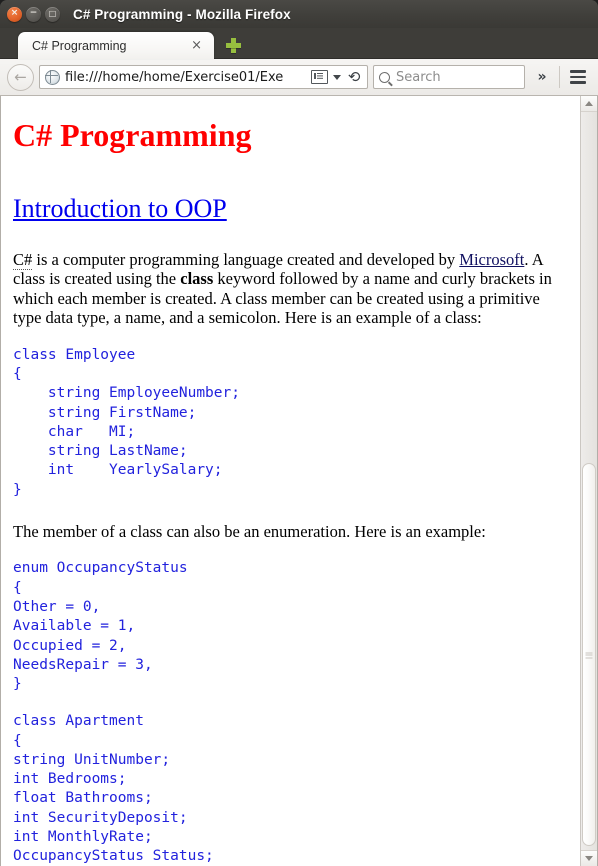 The width and height of the screenshot is (598, 866). I want to click on scroll-down-button, so click(589, 858).